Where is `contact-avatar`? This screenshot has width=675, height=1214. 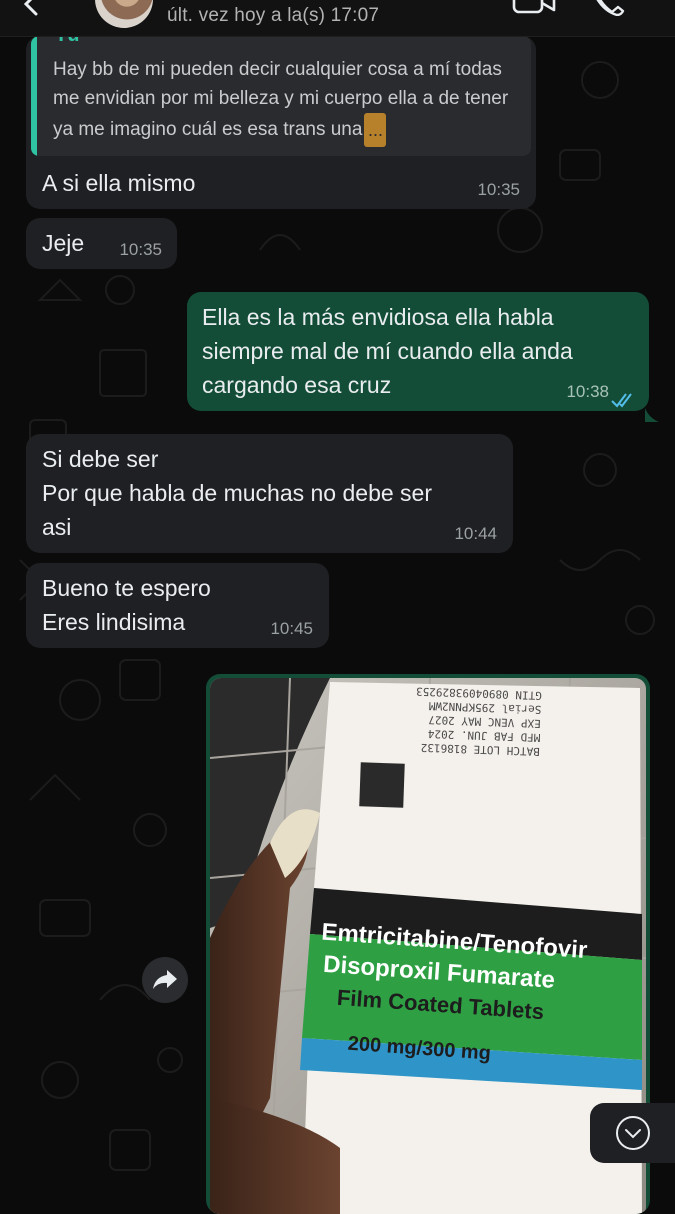 contact-avatar is located at coordinates (124, 14).